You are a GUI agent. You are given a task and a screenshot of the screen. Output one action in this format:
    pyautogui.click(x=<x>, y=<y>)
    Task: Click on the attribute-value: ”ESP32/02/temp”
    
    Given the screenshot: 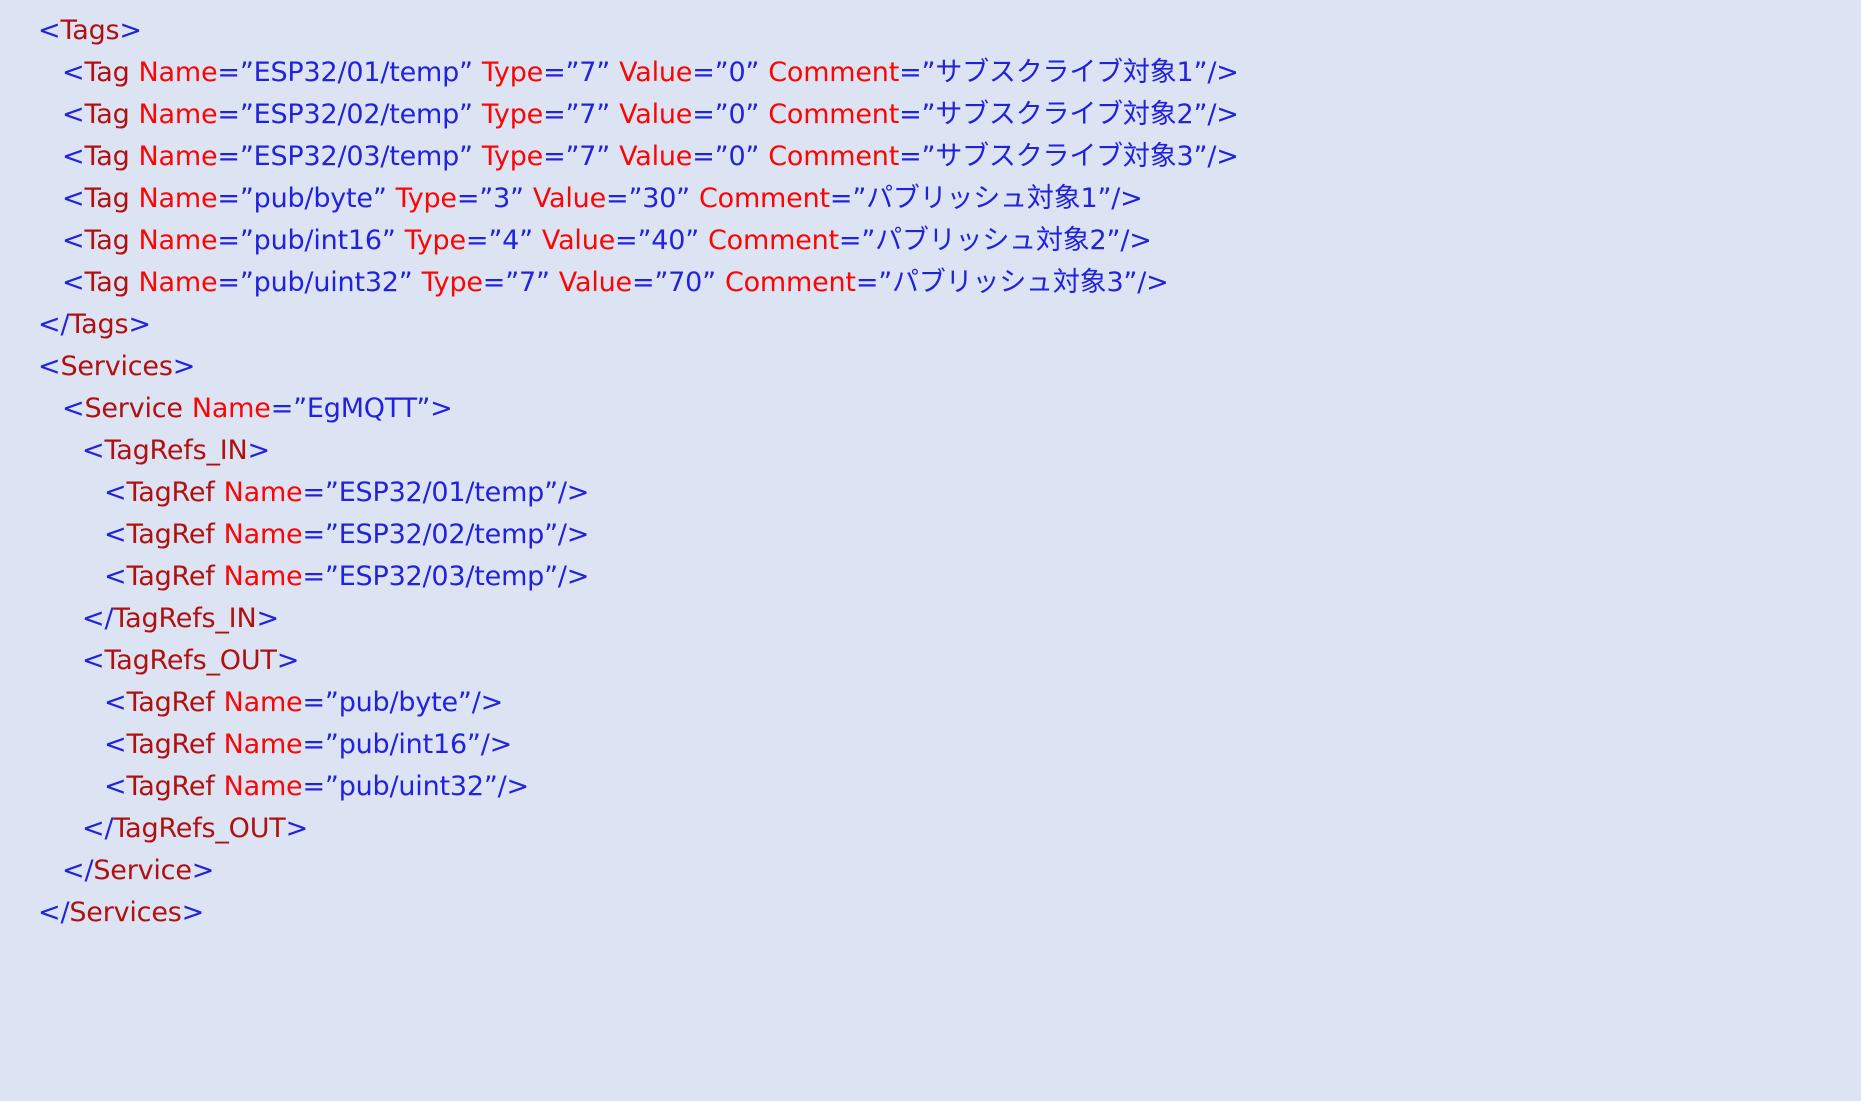 What is the action you would take?
    pyautogui.click(x=441, y=534)
    